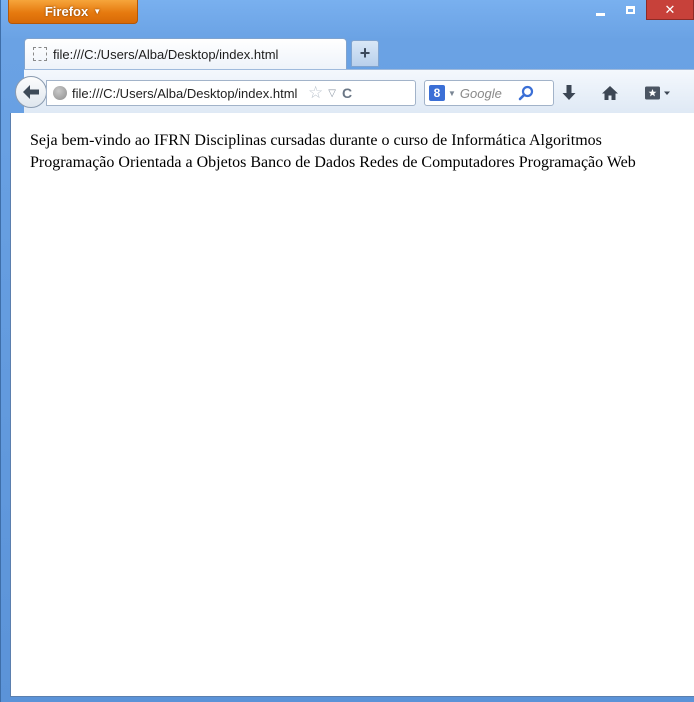 This screenshot has width=694, height=702. I want to click on firefox-menu-label: Firefox, so click(66, 11).